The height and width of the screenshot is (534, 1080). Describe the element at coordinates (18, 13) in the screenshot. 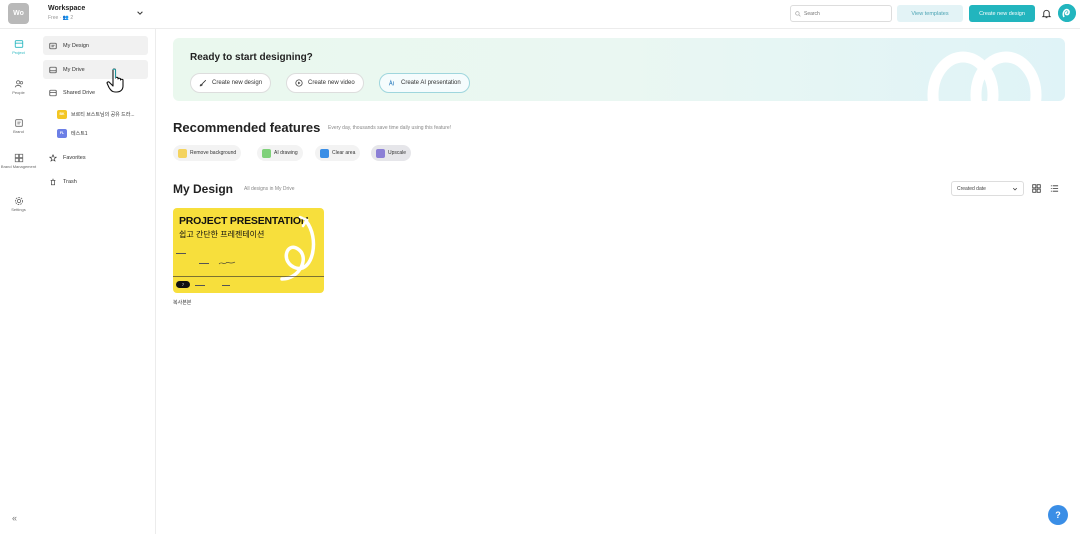

I see `workspace-avatar: Wo` at that location.